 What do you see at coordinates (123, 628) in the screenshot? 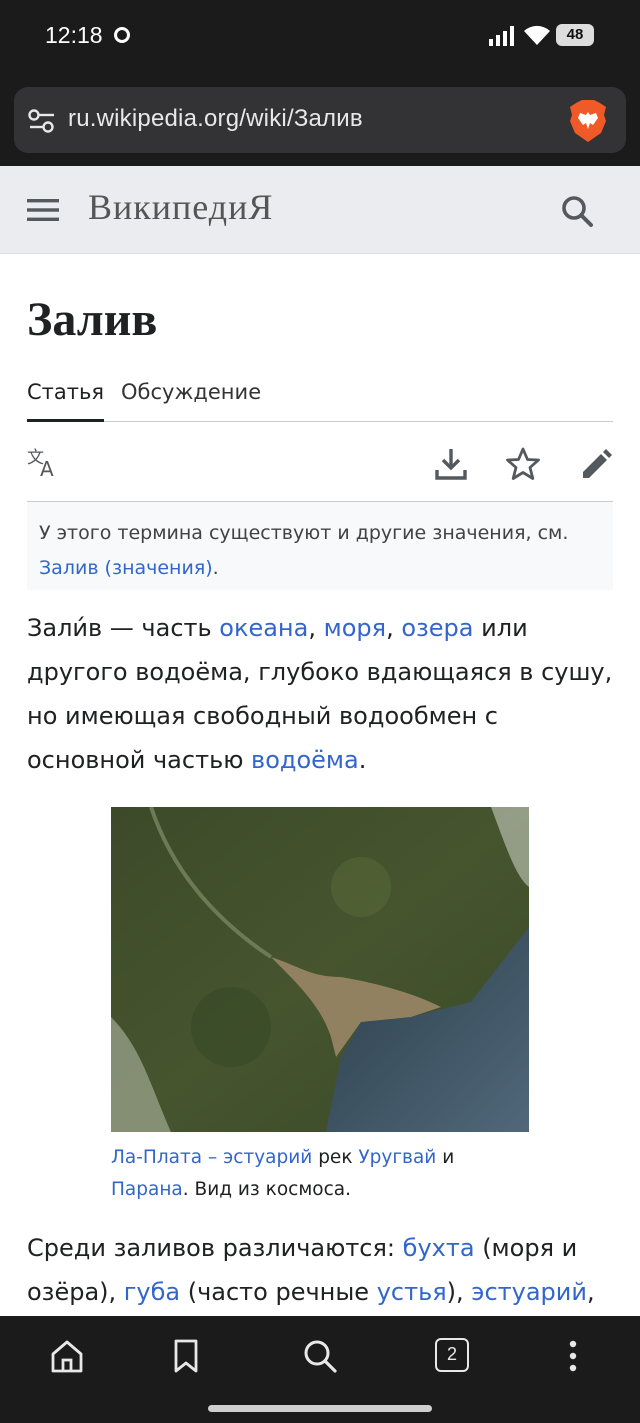
I see `lead-text: Зали́в — часть` at bounding box center [123, 628].